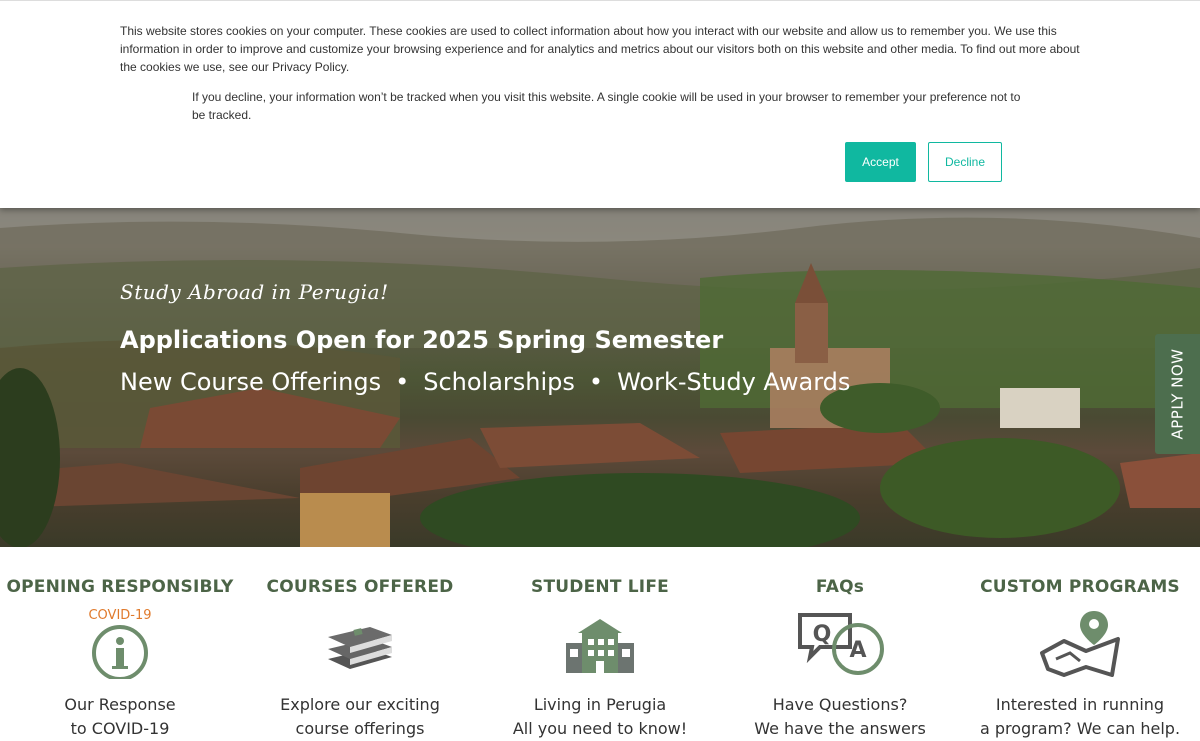  I want to click on building-icon, so click(600, 646).